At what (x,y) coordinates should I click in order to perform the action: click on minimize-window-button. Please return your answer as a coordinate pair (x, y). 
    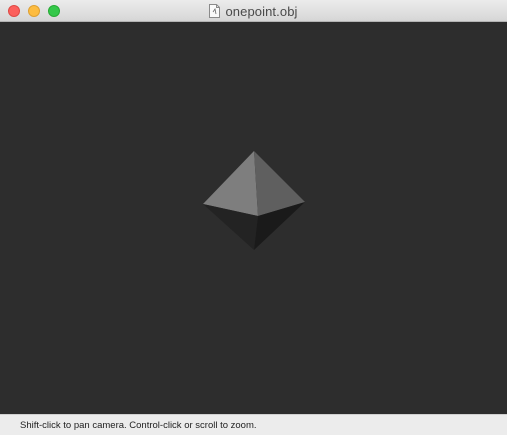
    Looking at the image, I should click on (34, 11).